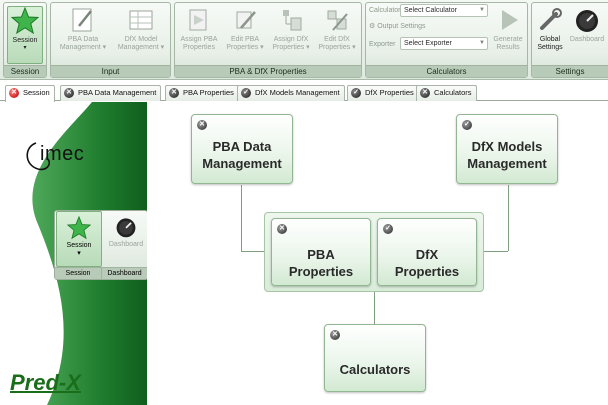 This screenshot has height=405, width=608. What do you see at coordinates (550, 47) in the screenshot?
I see `global-settings-label-line2: Settings` at bounding box center [550, 47].